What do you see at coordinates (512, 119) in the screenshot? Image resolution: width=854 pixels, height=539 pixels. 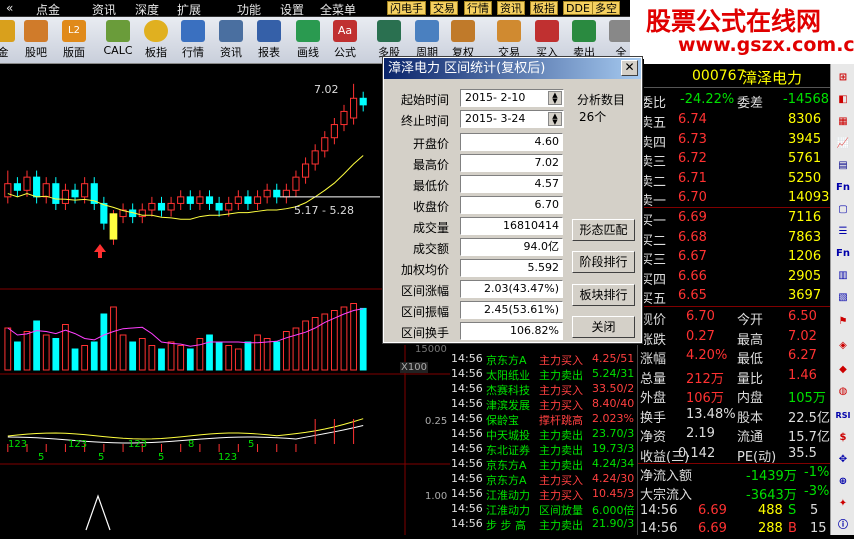 I see `end-date-field: 2015- 3-24 ▲ ▼` at bounding box center [512, 119].